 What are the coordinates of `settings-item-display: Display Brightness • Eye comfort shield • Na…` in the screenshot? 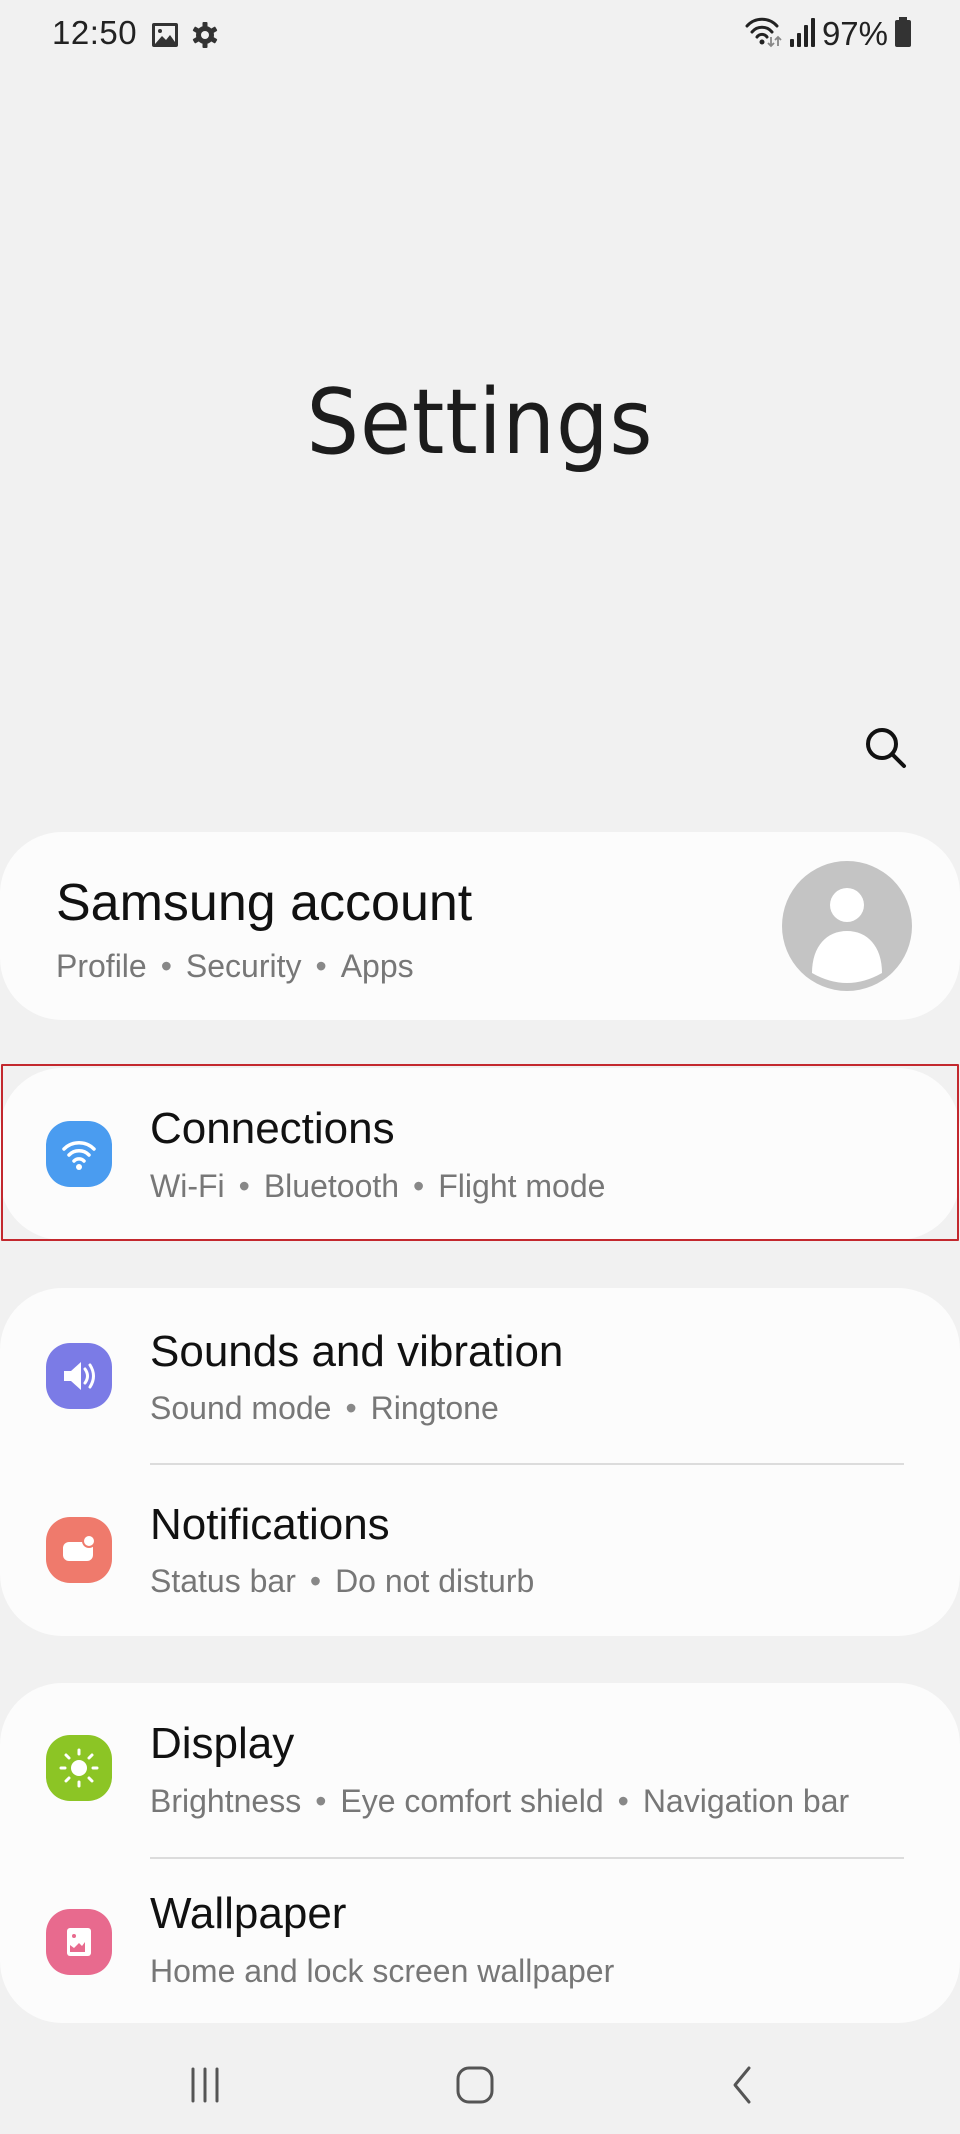 It's located at (480, 1770).